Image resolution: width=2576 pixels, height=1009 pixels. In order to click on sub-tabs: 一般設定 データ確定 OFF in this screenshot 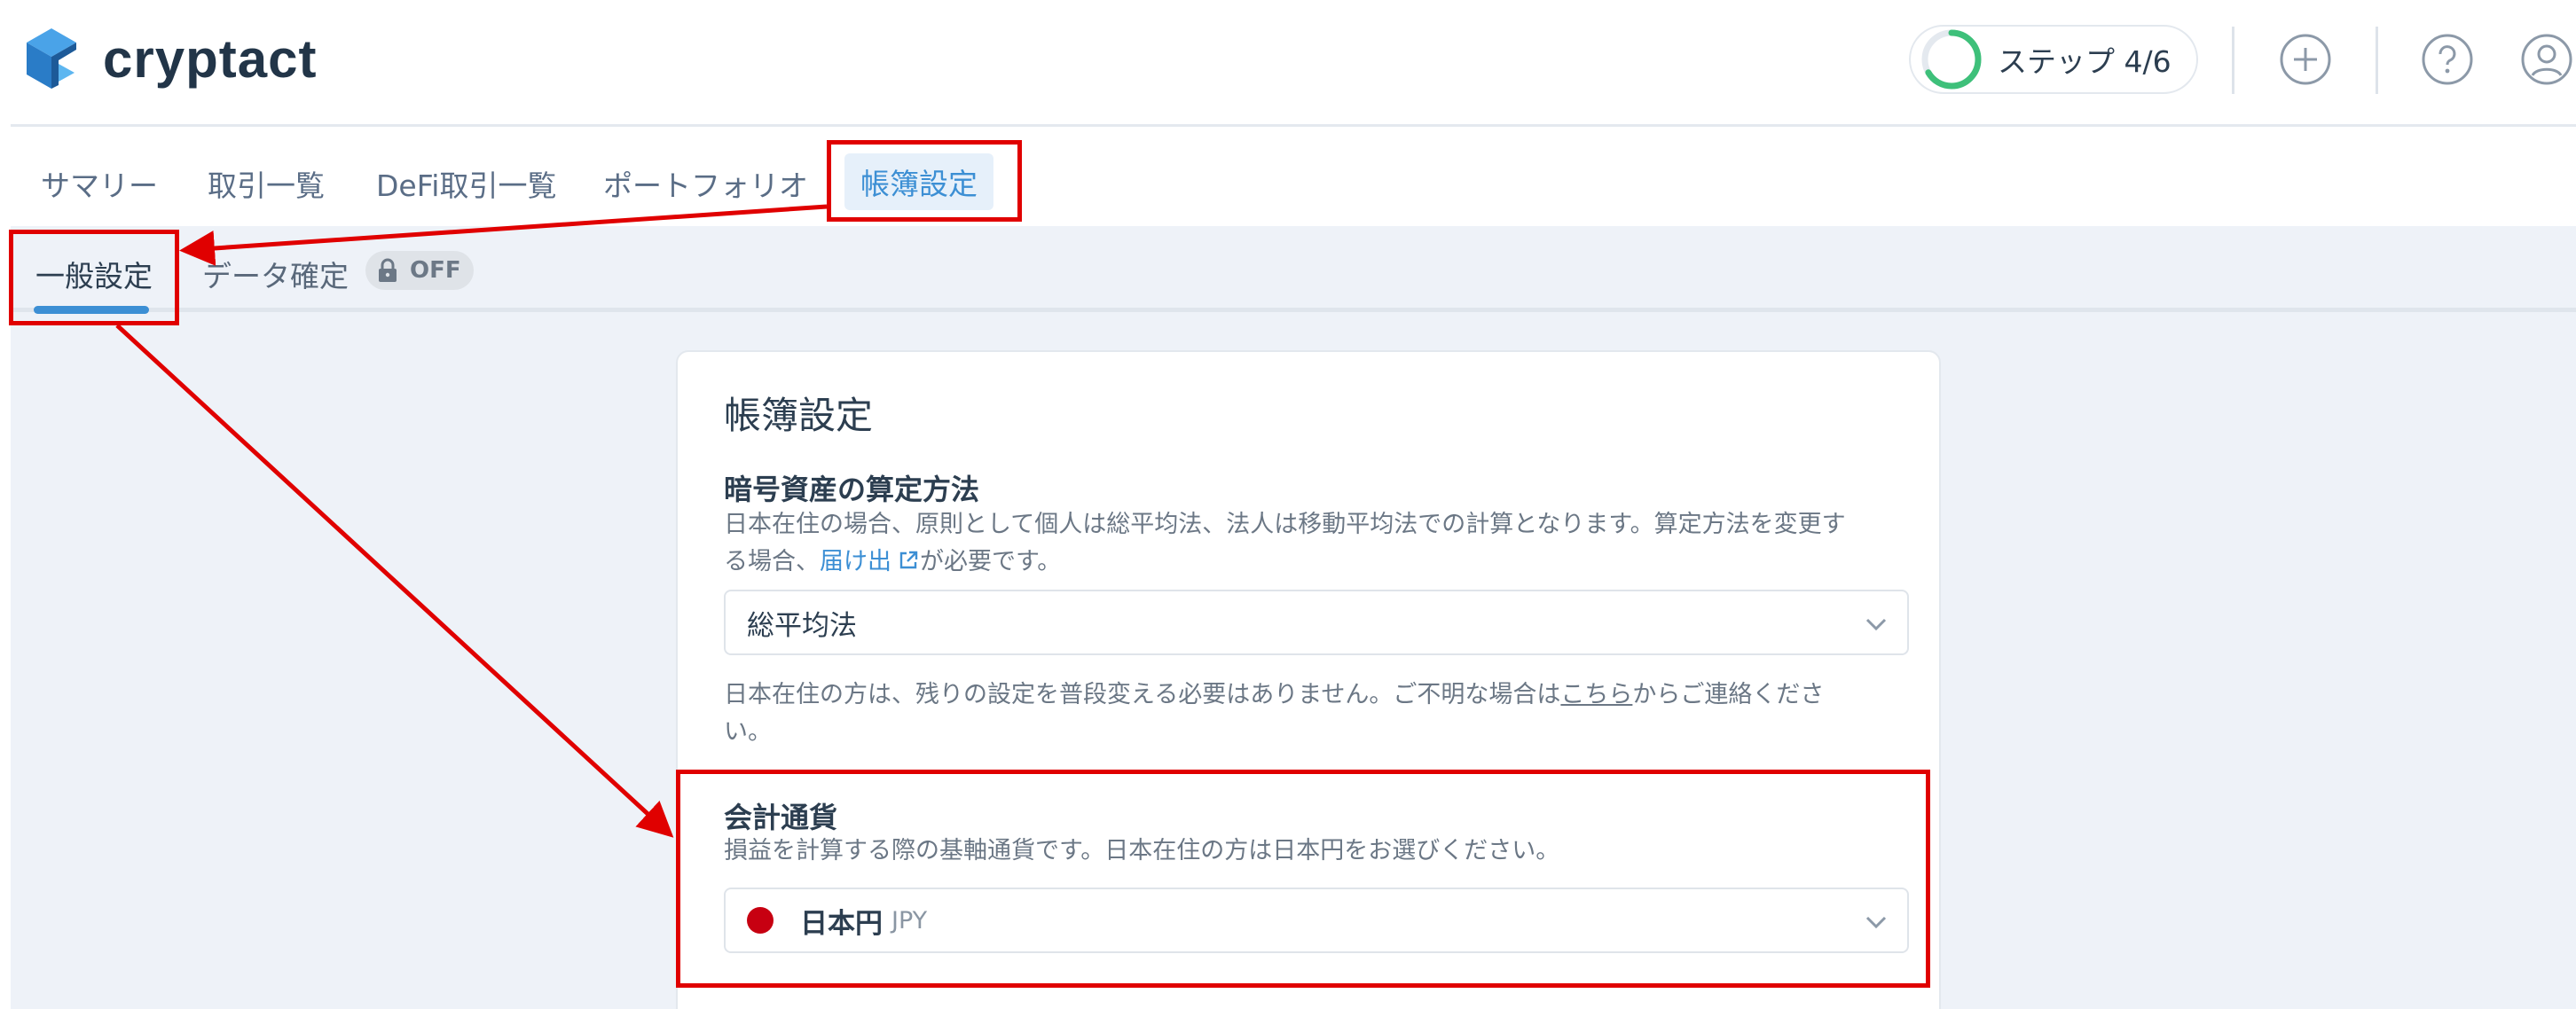, I will do `click(1293, 270)`.